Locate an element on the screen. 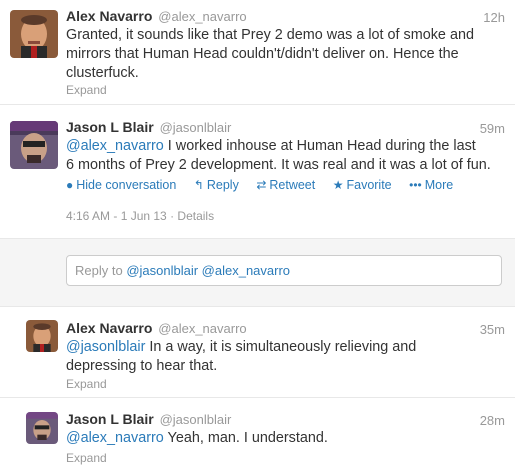 This screenshot has width=515, height=468. tweet-text-line: clusterfuck. is located at coordinates (102, 73).